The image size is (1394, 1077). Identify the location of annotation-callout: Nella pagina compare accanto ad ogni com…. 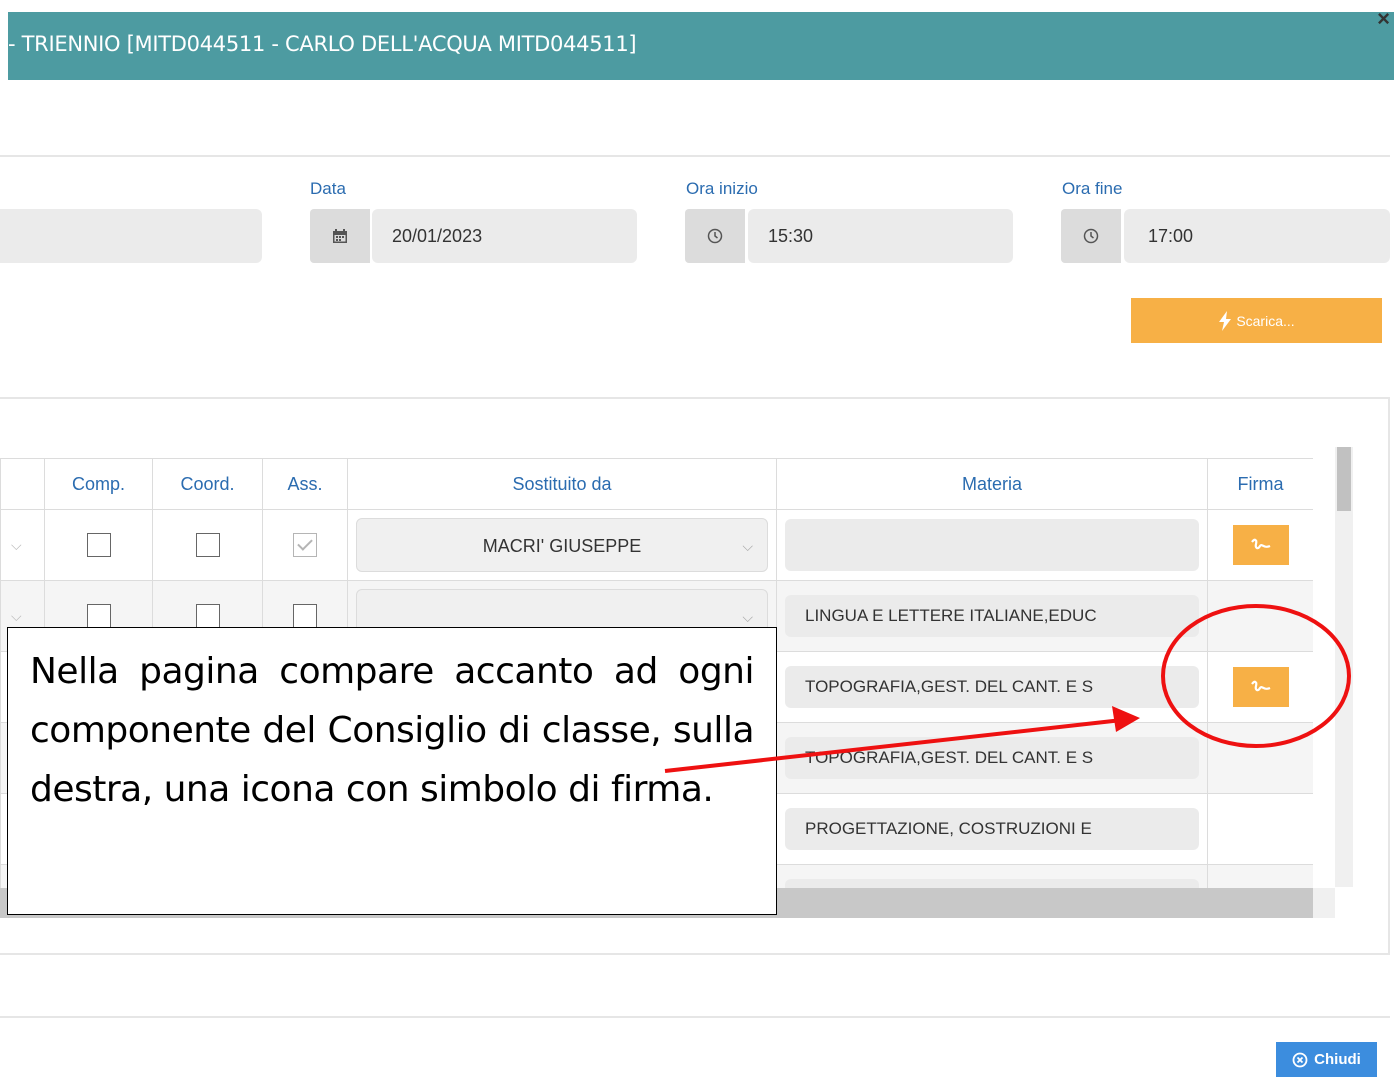
(392, 771).